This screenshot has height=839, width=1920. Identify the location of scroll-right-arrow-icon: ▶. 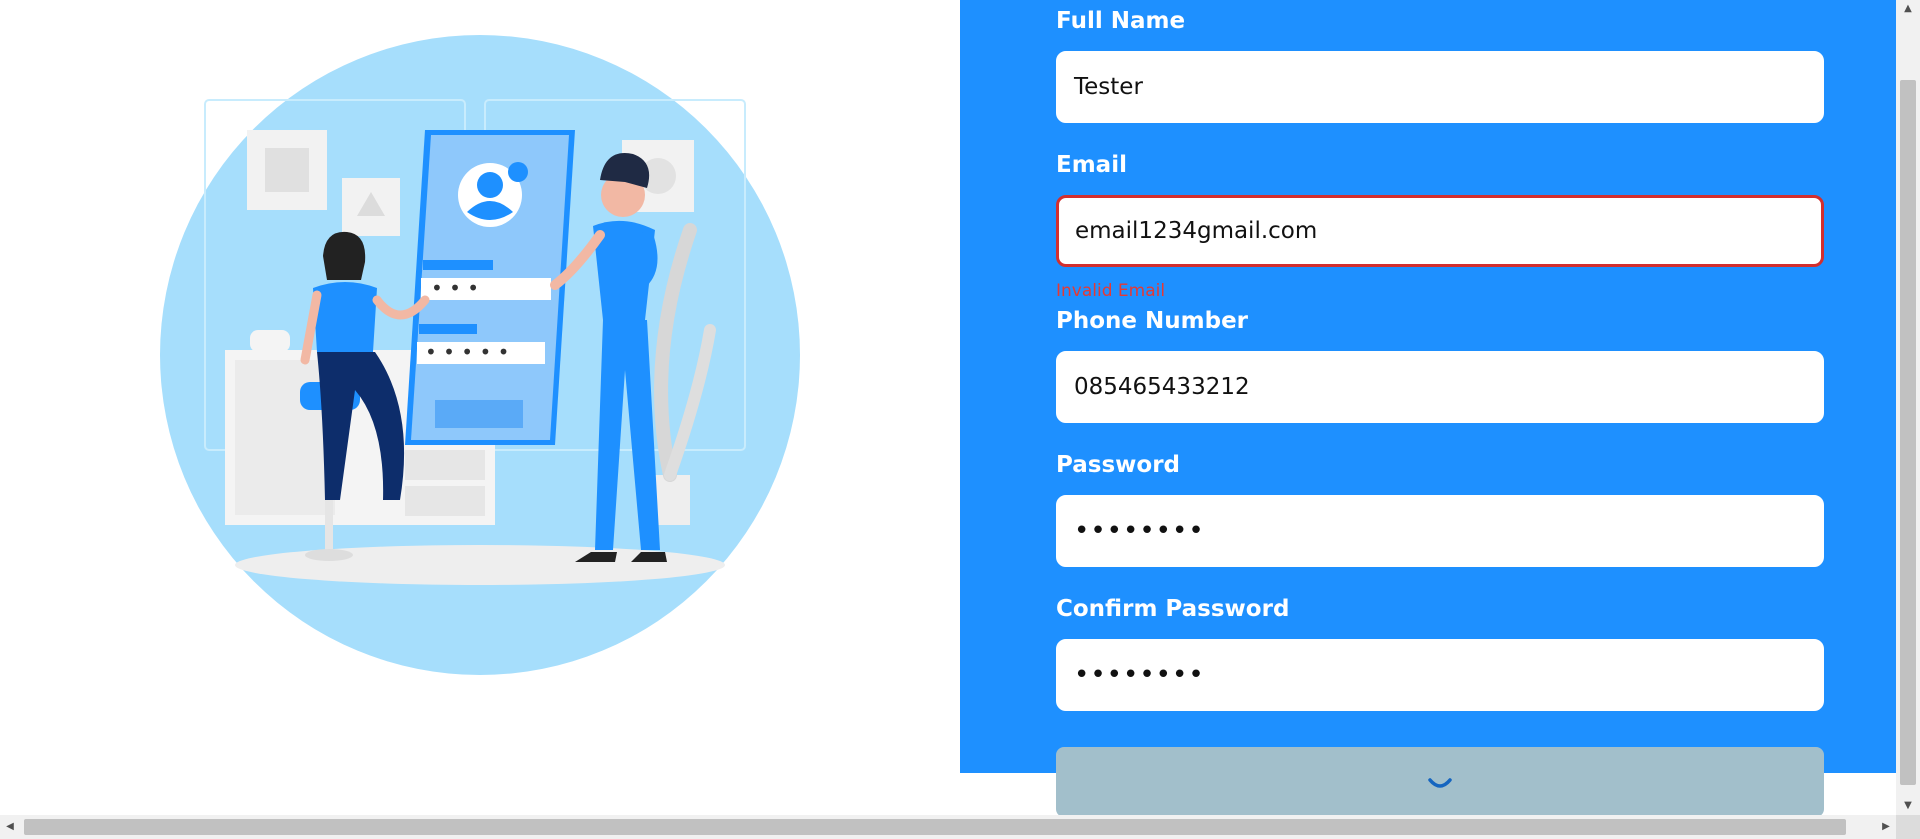
(1886, 827).